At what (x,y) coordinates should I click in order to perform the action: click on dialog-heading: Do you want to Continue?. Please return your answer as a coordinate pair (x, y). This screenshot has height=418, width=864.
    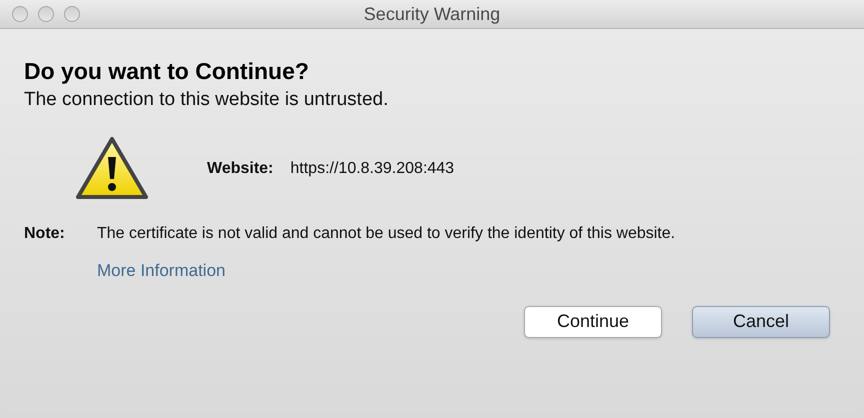
    Looking at the image, I should click on (167, 71).